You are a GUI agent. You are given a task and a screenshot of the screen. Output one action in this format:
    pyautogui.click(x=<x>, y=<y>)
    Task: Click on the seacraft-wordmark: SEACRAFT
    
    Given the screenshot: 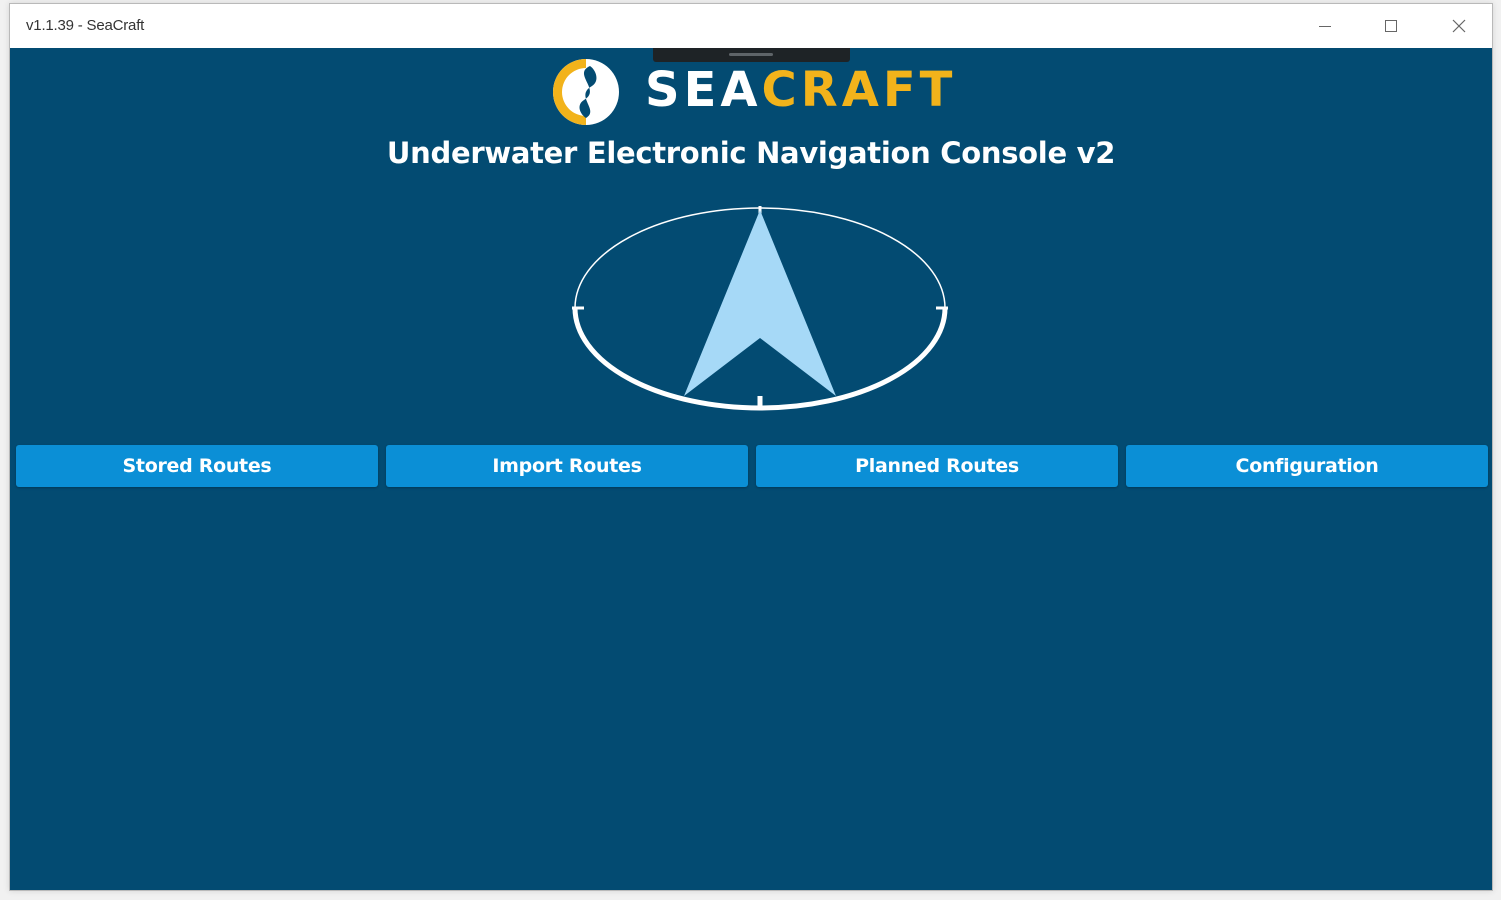 What is the action you would take?
    pyautogui.click(x=800, y=90)
    